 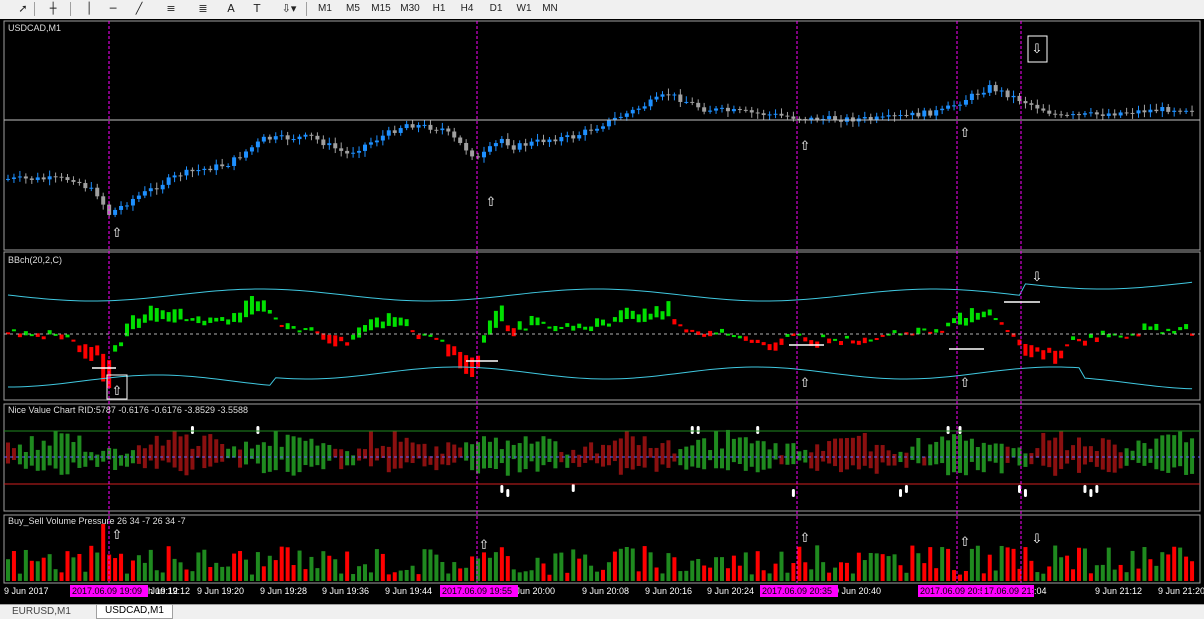 What do you see at coordinates (231, 9) in the screenshot?
I see `text-icon: A` at bounding box center [231, 9].